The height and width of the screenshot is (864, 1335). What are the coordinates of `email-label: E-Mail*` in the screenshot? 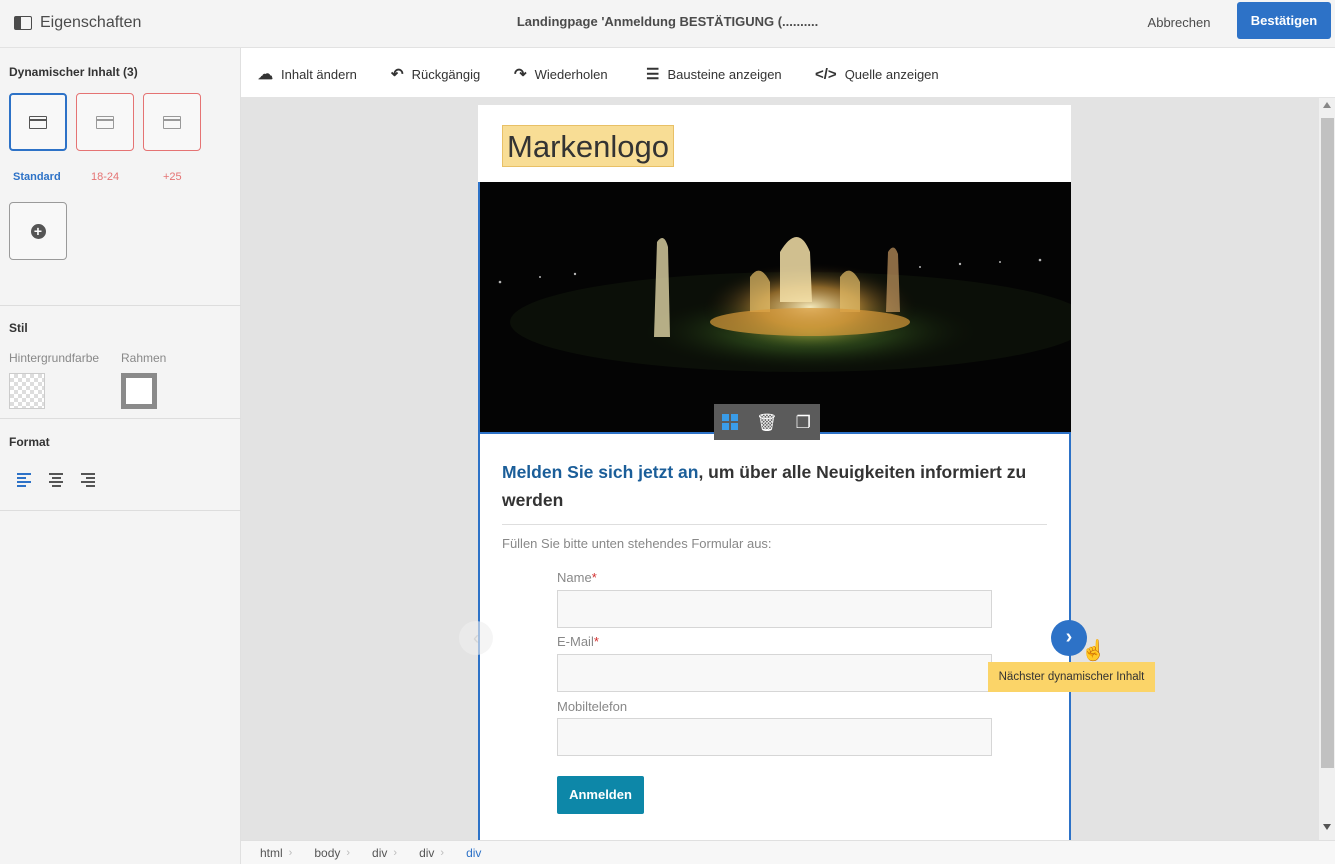 It's located at (578, 641).